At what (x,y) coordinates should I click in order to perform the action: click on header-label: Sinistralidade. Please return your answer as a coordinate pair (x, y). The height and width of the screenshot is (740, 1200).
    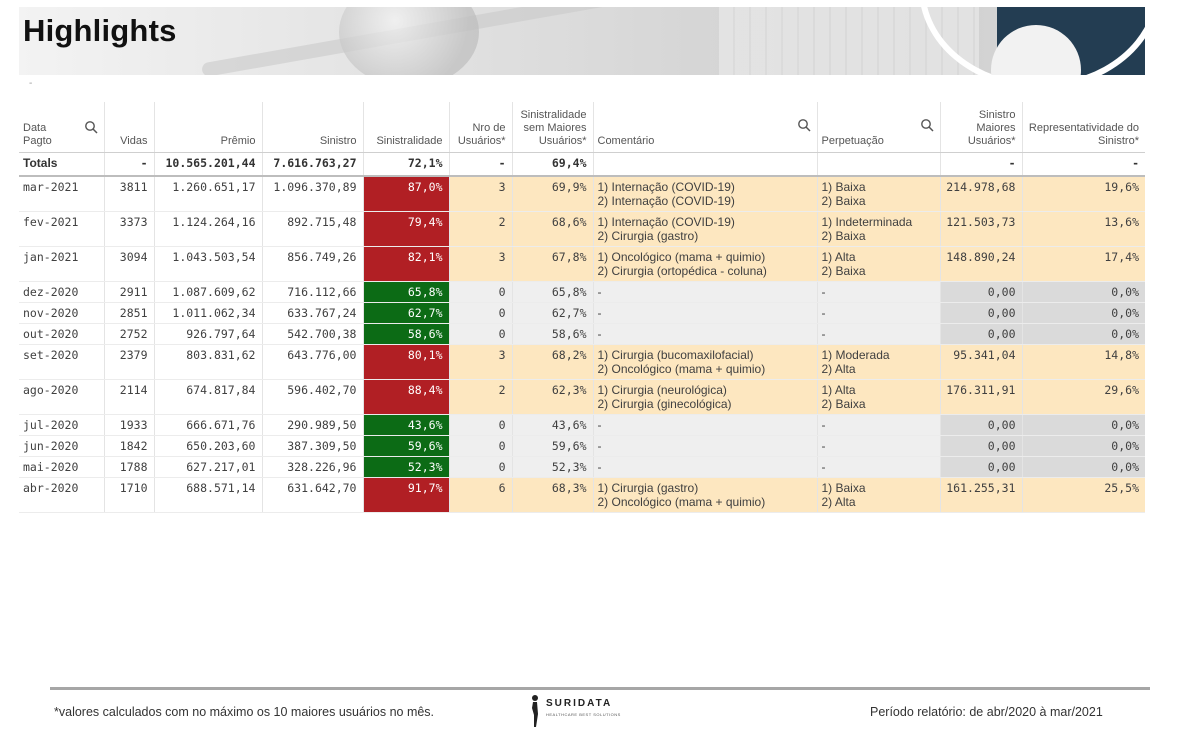
    Looking at the image, I should click on (409, 141).